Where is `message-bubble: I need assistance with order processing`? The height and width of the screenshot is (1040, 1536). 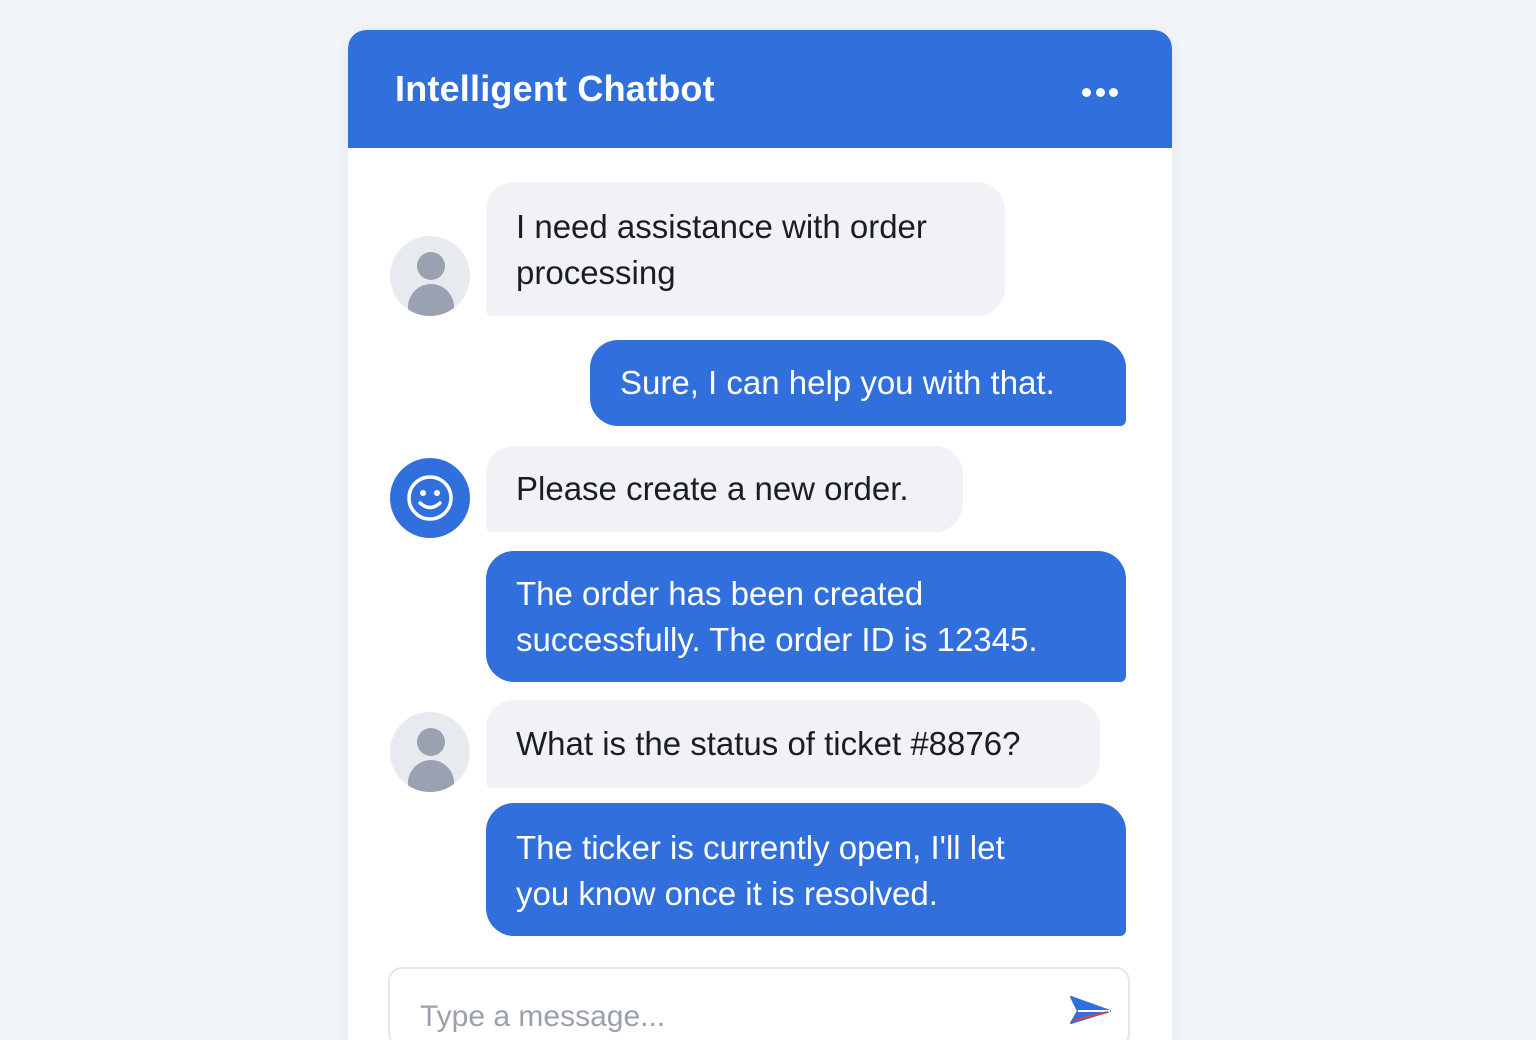
message-bubble: I need assistance with order processing is located at coordinates (745, 249).